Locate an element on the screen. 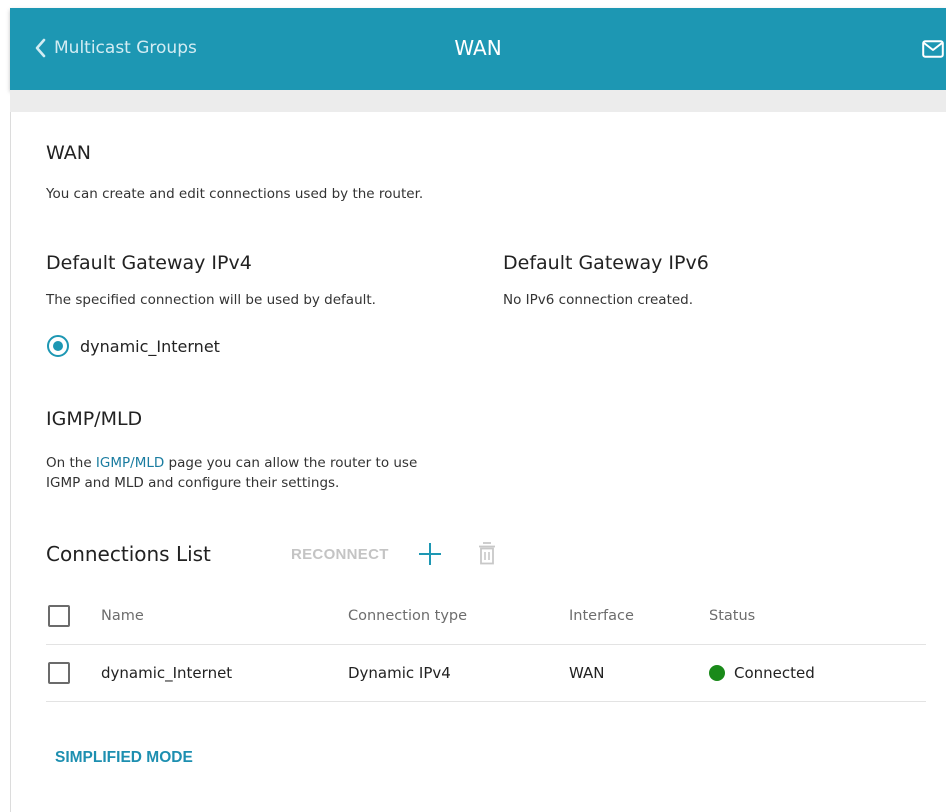 The width and height of the screenshot is (946, 812). page-title: WAN is located at coordinates (478, 48).